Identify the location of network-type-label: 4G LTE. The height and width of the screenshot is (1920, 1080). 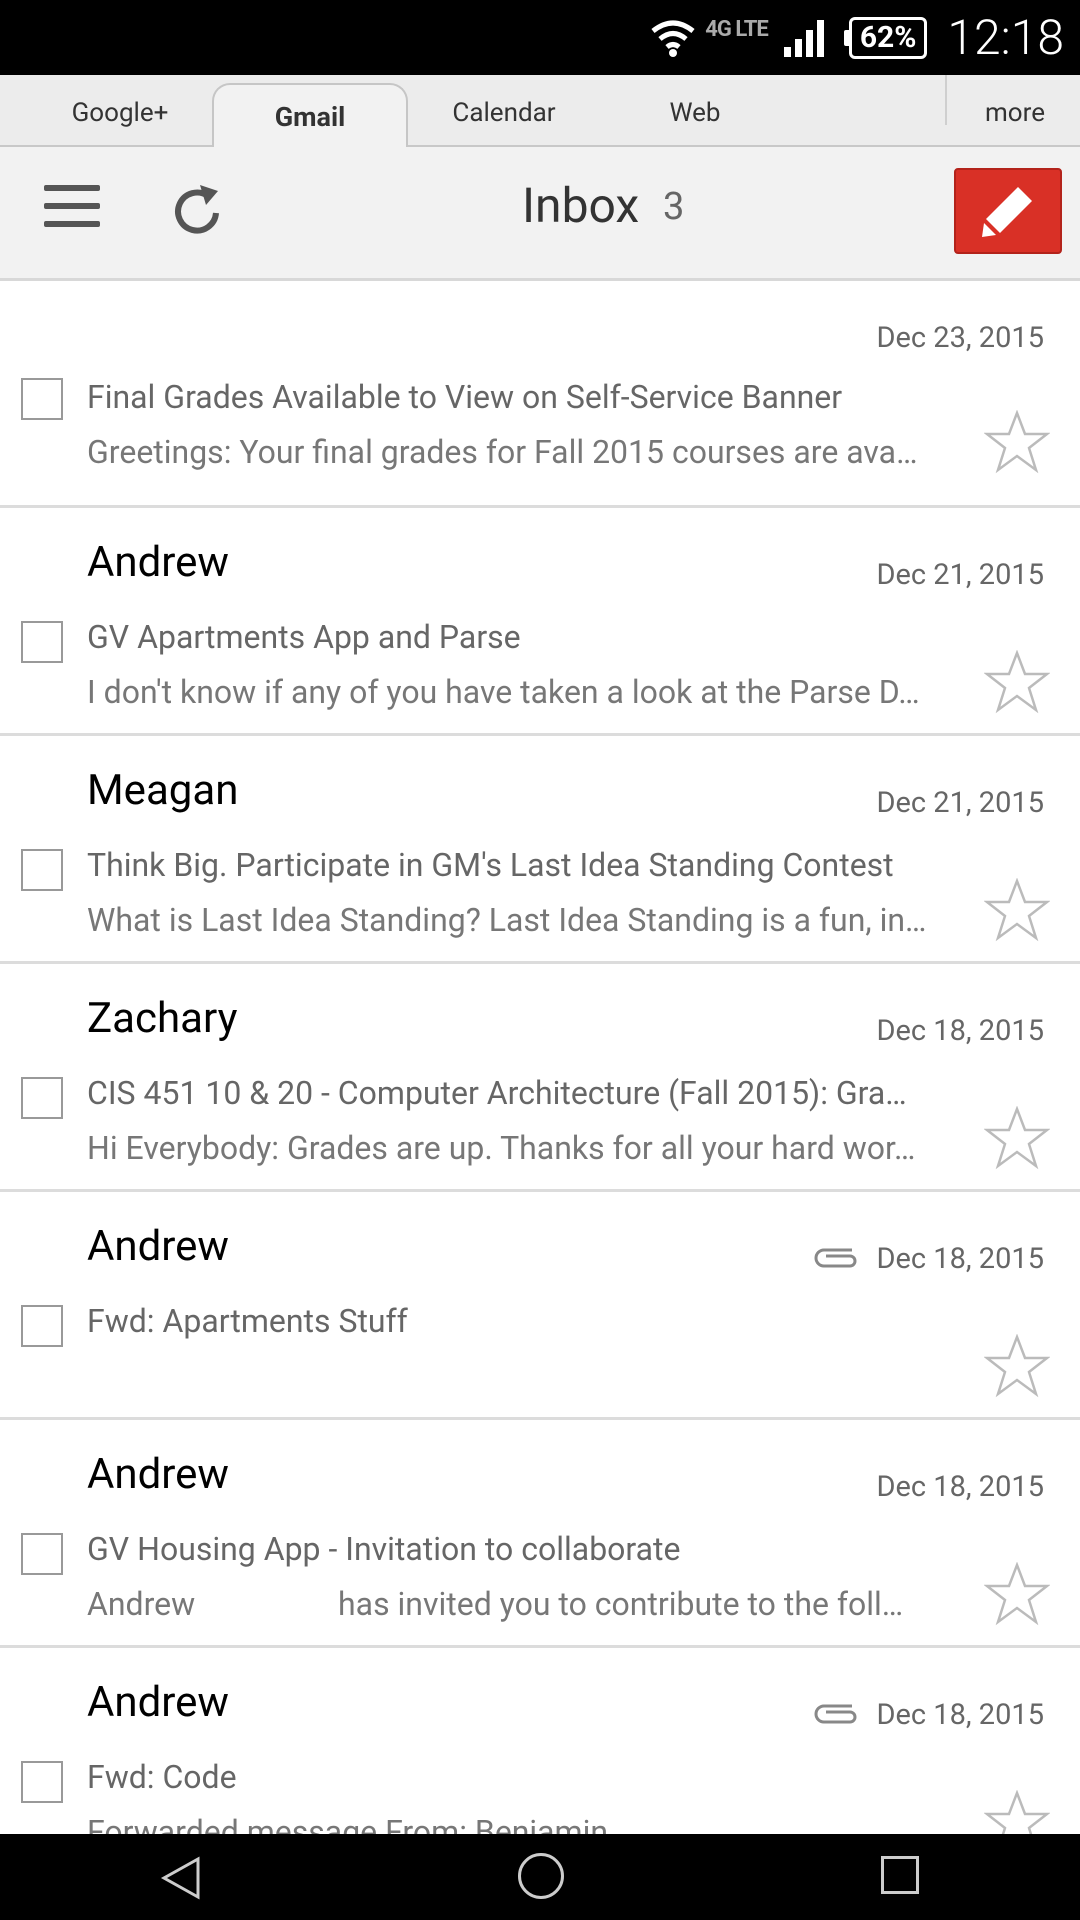
(737, 29).